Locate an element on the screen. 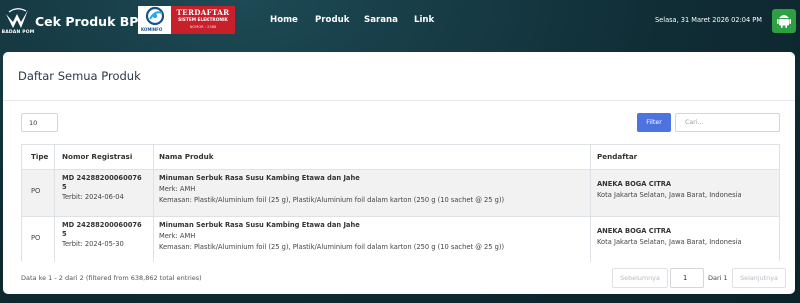 This screenshot has height=303, width=800. badge-line-2: SISTEM ELEKTRONIK is located at coordinates (203, 20).